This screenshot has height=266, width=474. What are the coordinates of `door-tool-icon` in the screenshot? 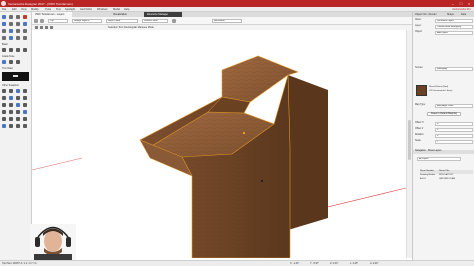 It's located at (25, 38).